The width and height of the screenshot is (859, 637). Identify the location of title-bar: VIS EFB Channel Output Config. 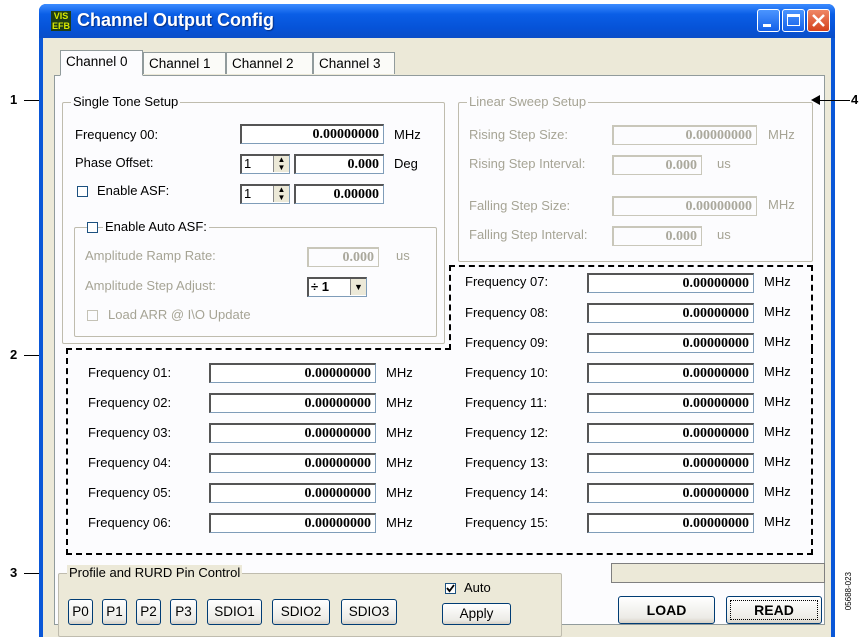
(437, 21).